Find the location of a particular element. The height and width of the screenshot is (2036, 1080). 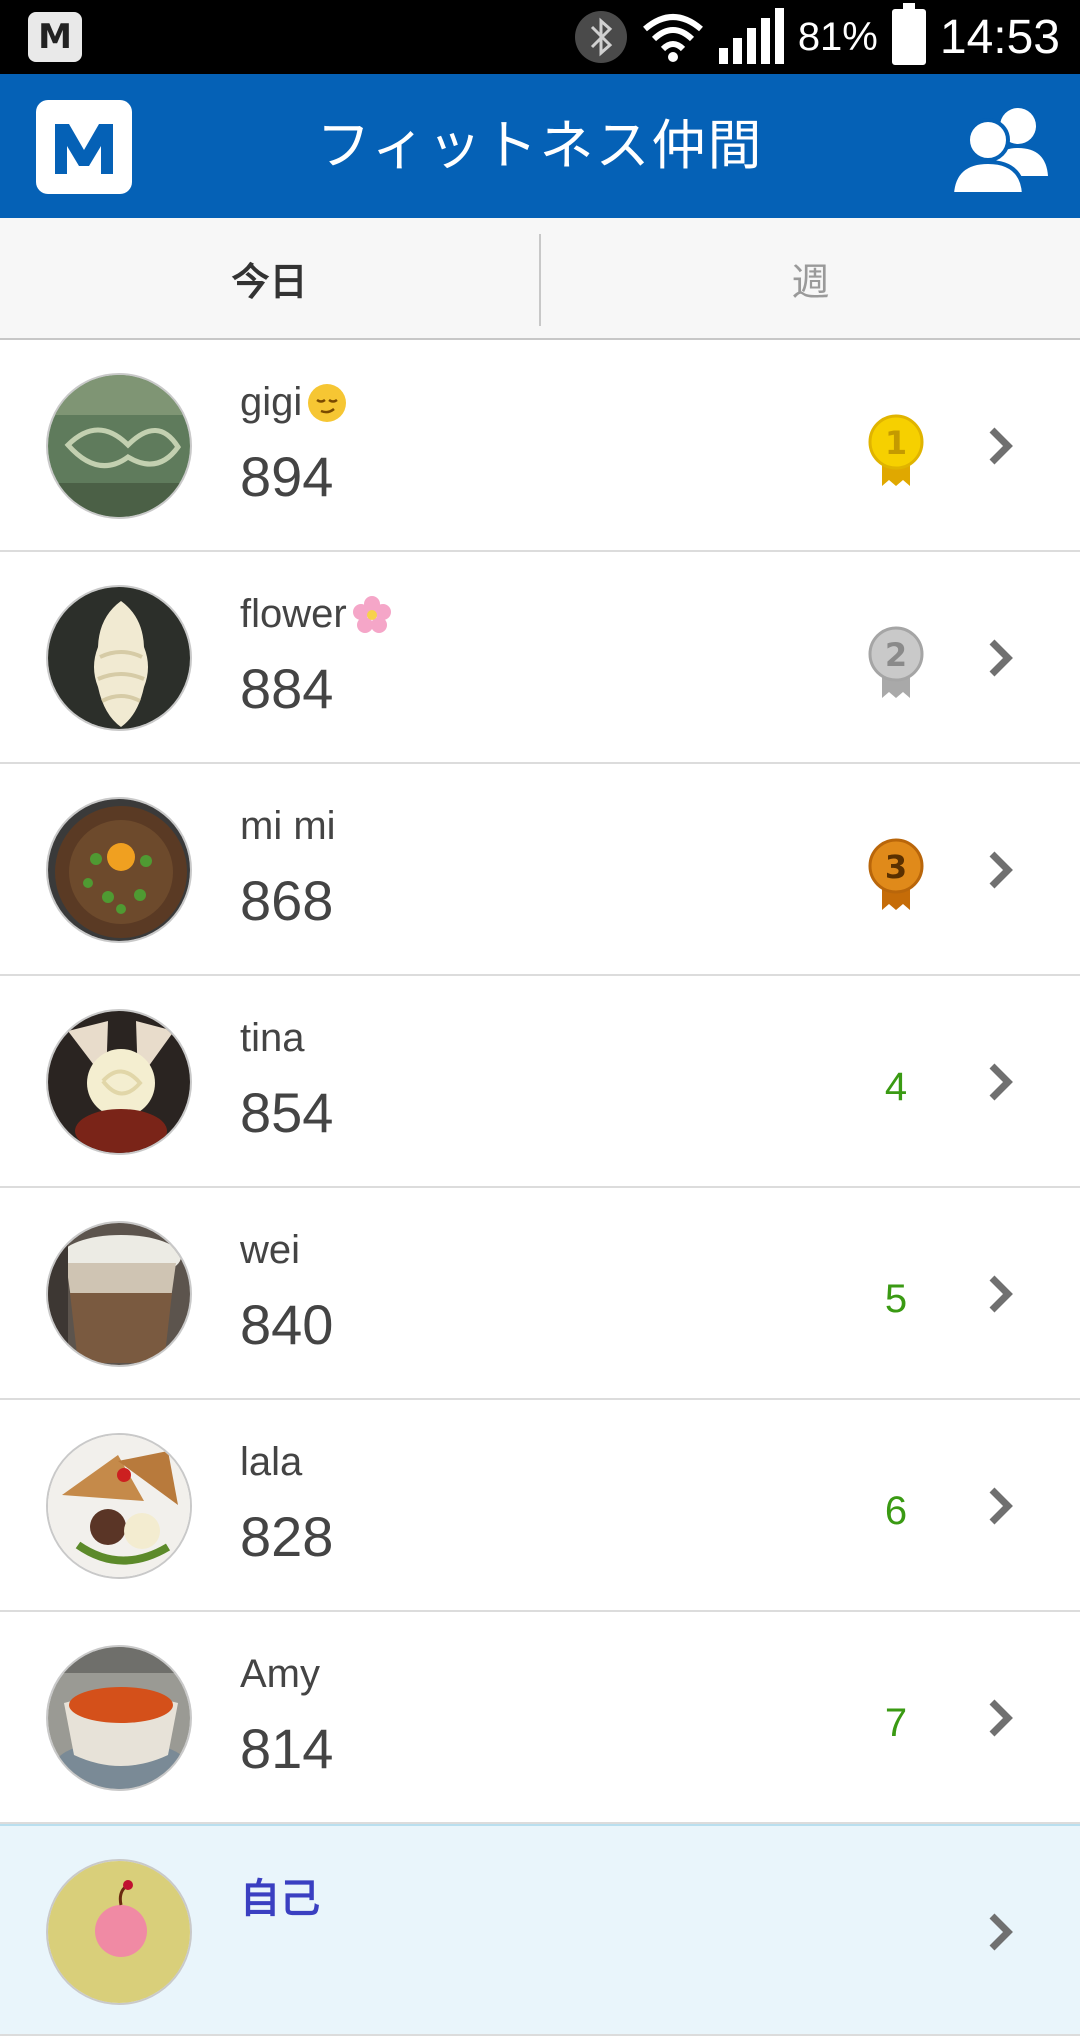

gold-medal-icon: 1 is located at coordinates (896, 450).